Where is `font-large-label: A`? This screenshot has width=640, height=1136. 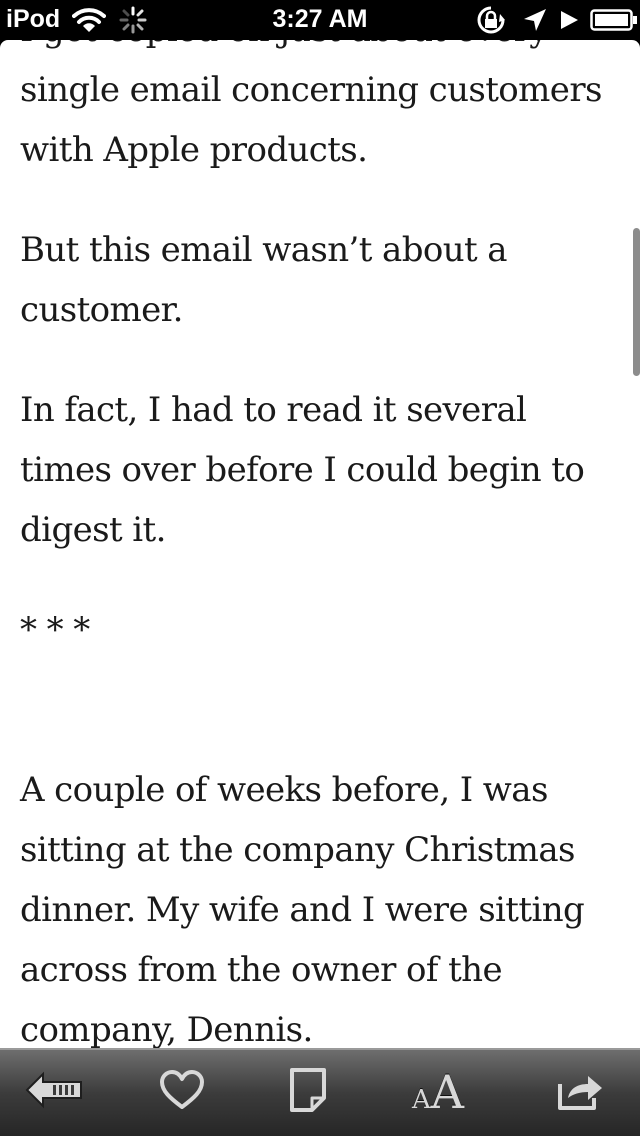 font-large-label: A is located at coordinates (447, 1092).